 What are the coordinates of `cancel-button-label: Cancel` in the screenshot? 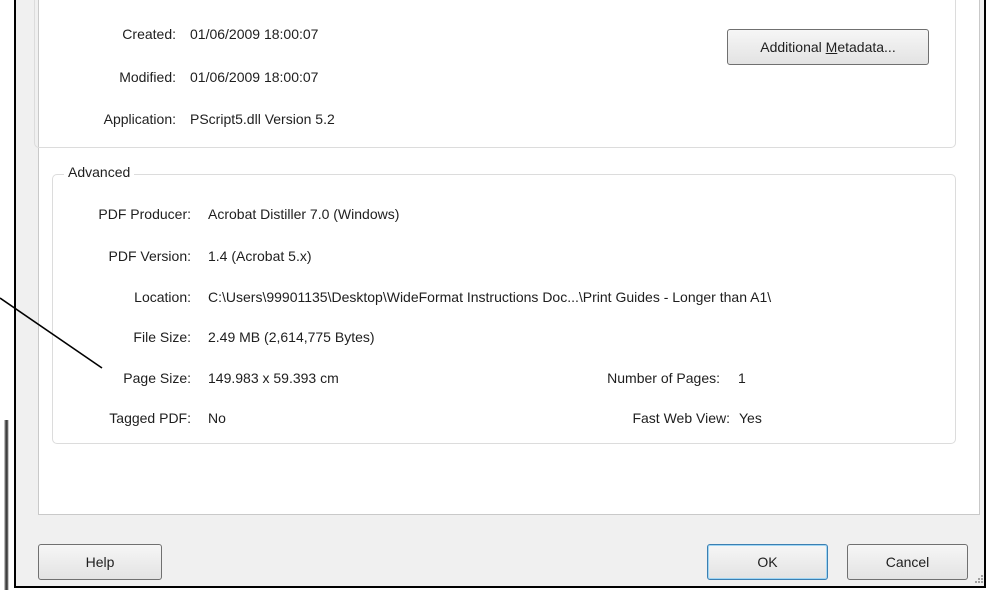 It's located at (907, 562).